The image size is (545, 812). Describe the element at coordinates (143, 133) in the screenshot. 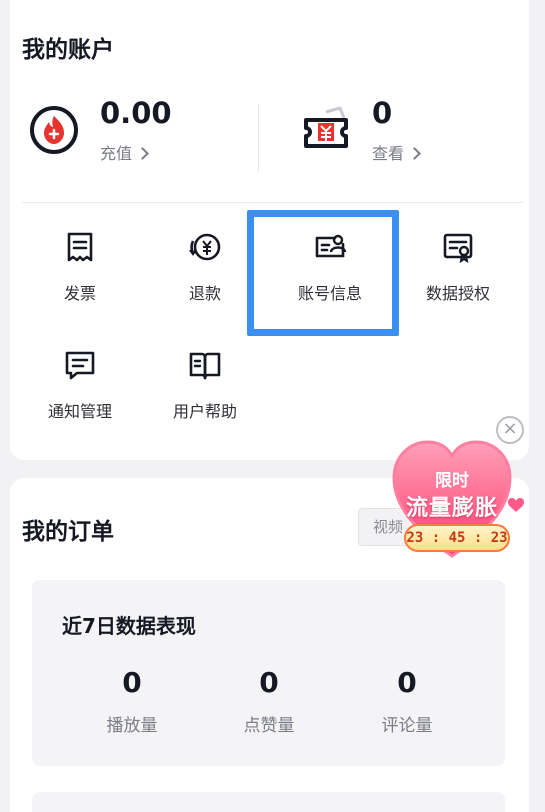

I see `balance-section: 0.00 充值` at that location.